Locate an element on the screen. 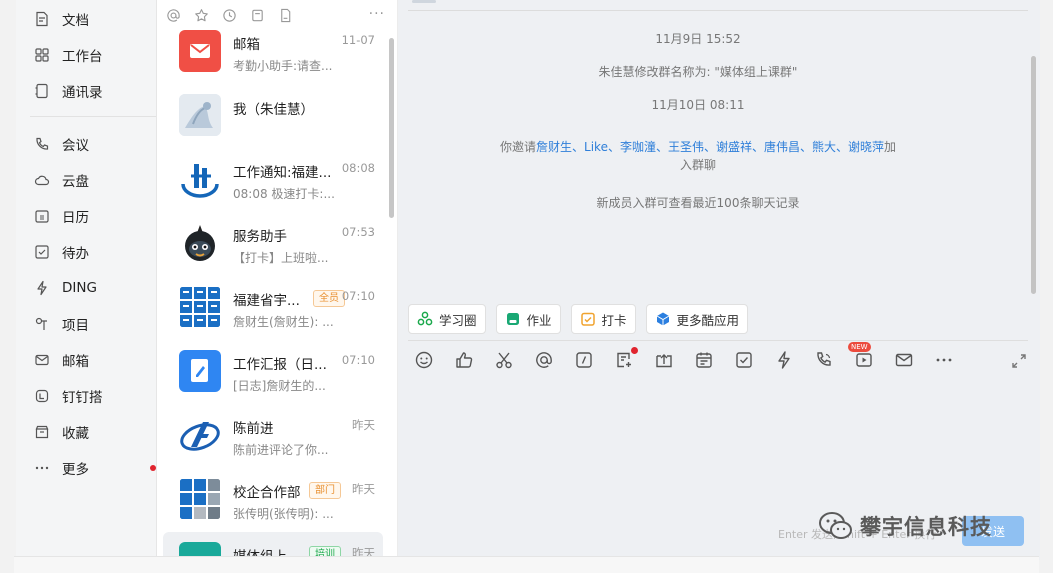 The width and height of the screenshot is (1053, 573). sidebar-item-docs: 文档 is located at coordinates (61, 19).